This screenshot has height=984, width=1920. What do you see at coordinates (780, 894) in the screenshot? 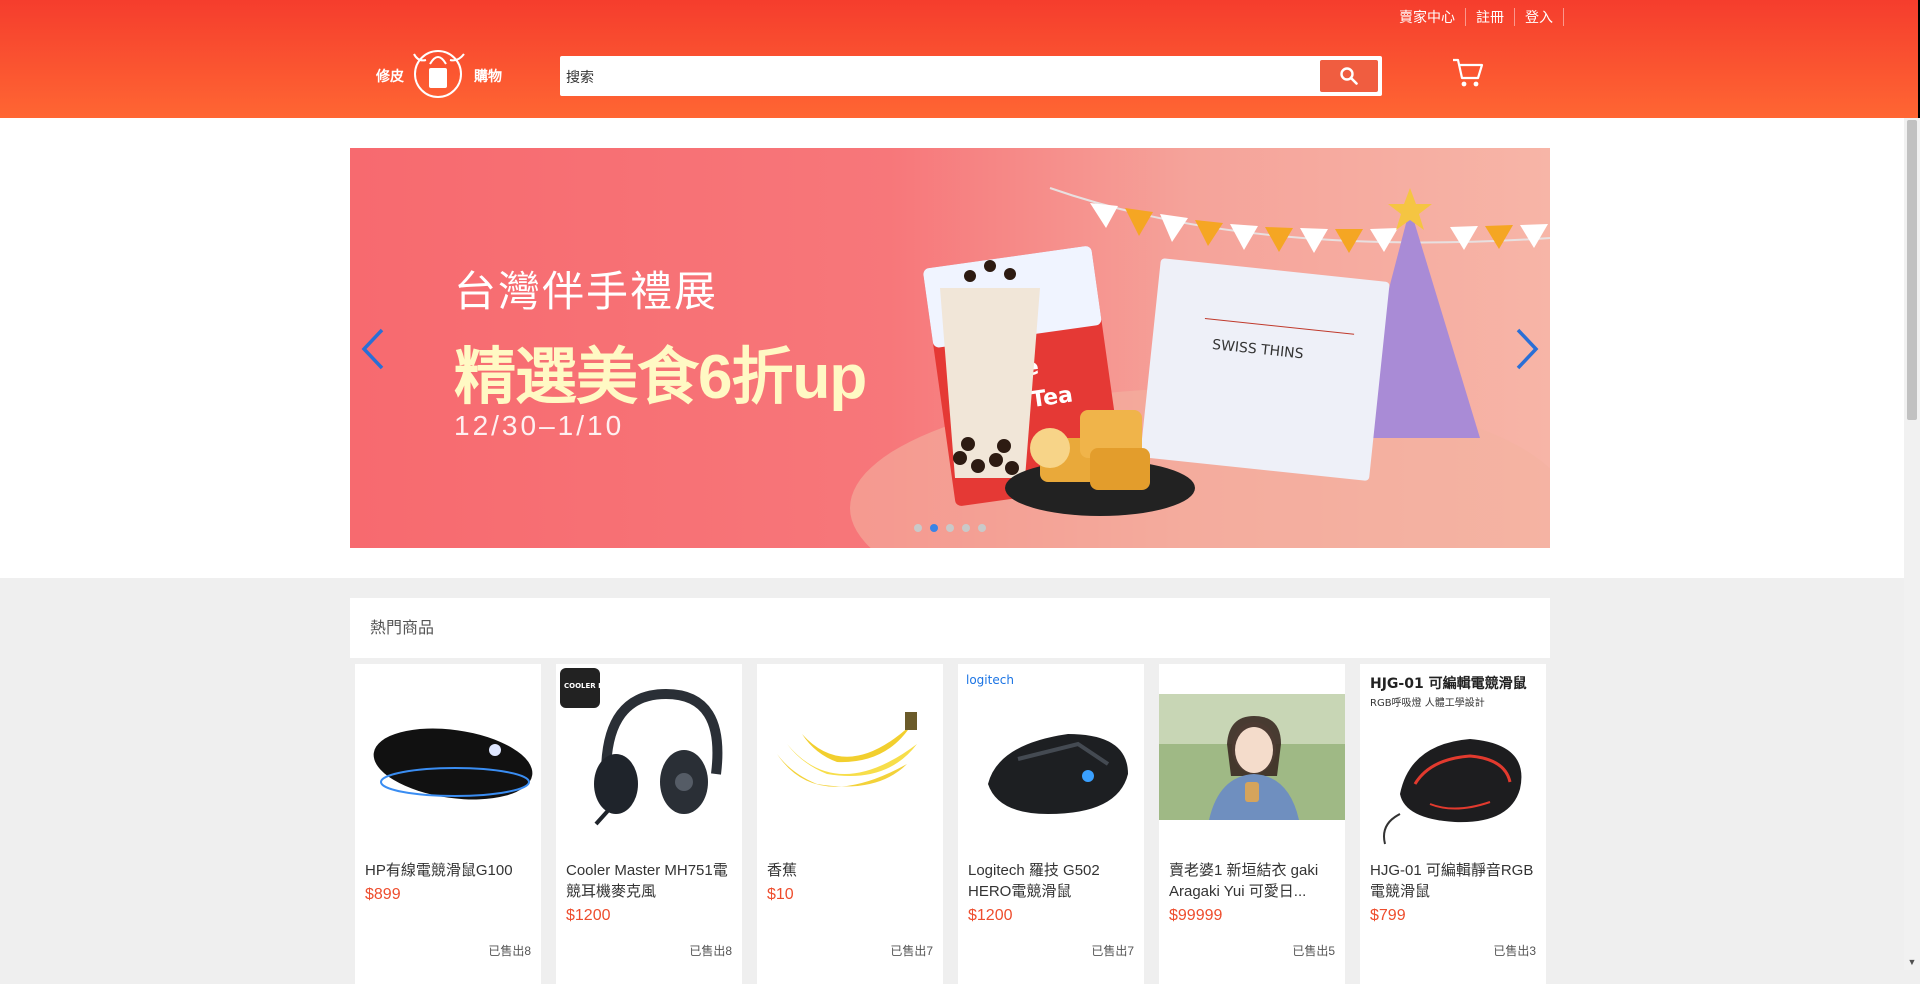
I see `product-price: $10` at bounding box center [780, 894].